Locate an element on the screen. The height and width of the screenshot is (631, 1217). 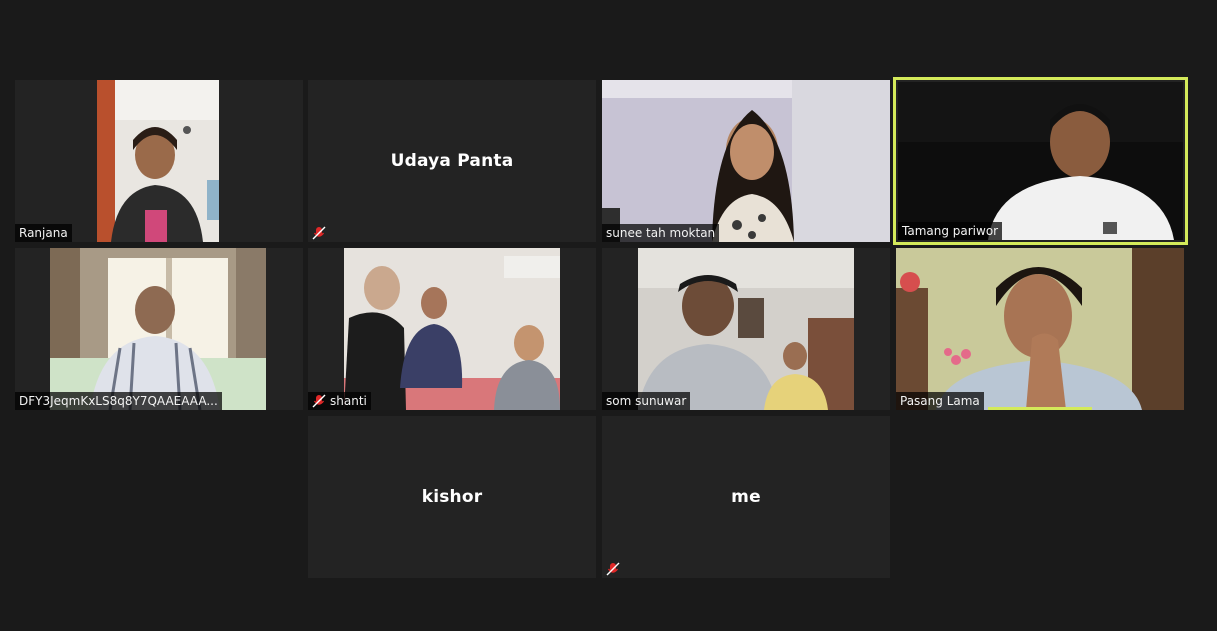
participant-name-tag: som sunuwar is located at coordinates (646, 401).